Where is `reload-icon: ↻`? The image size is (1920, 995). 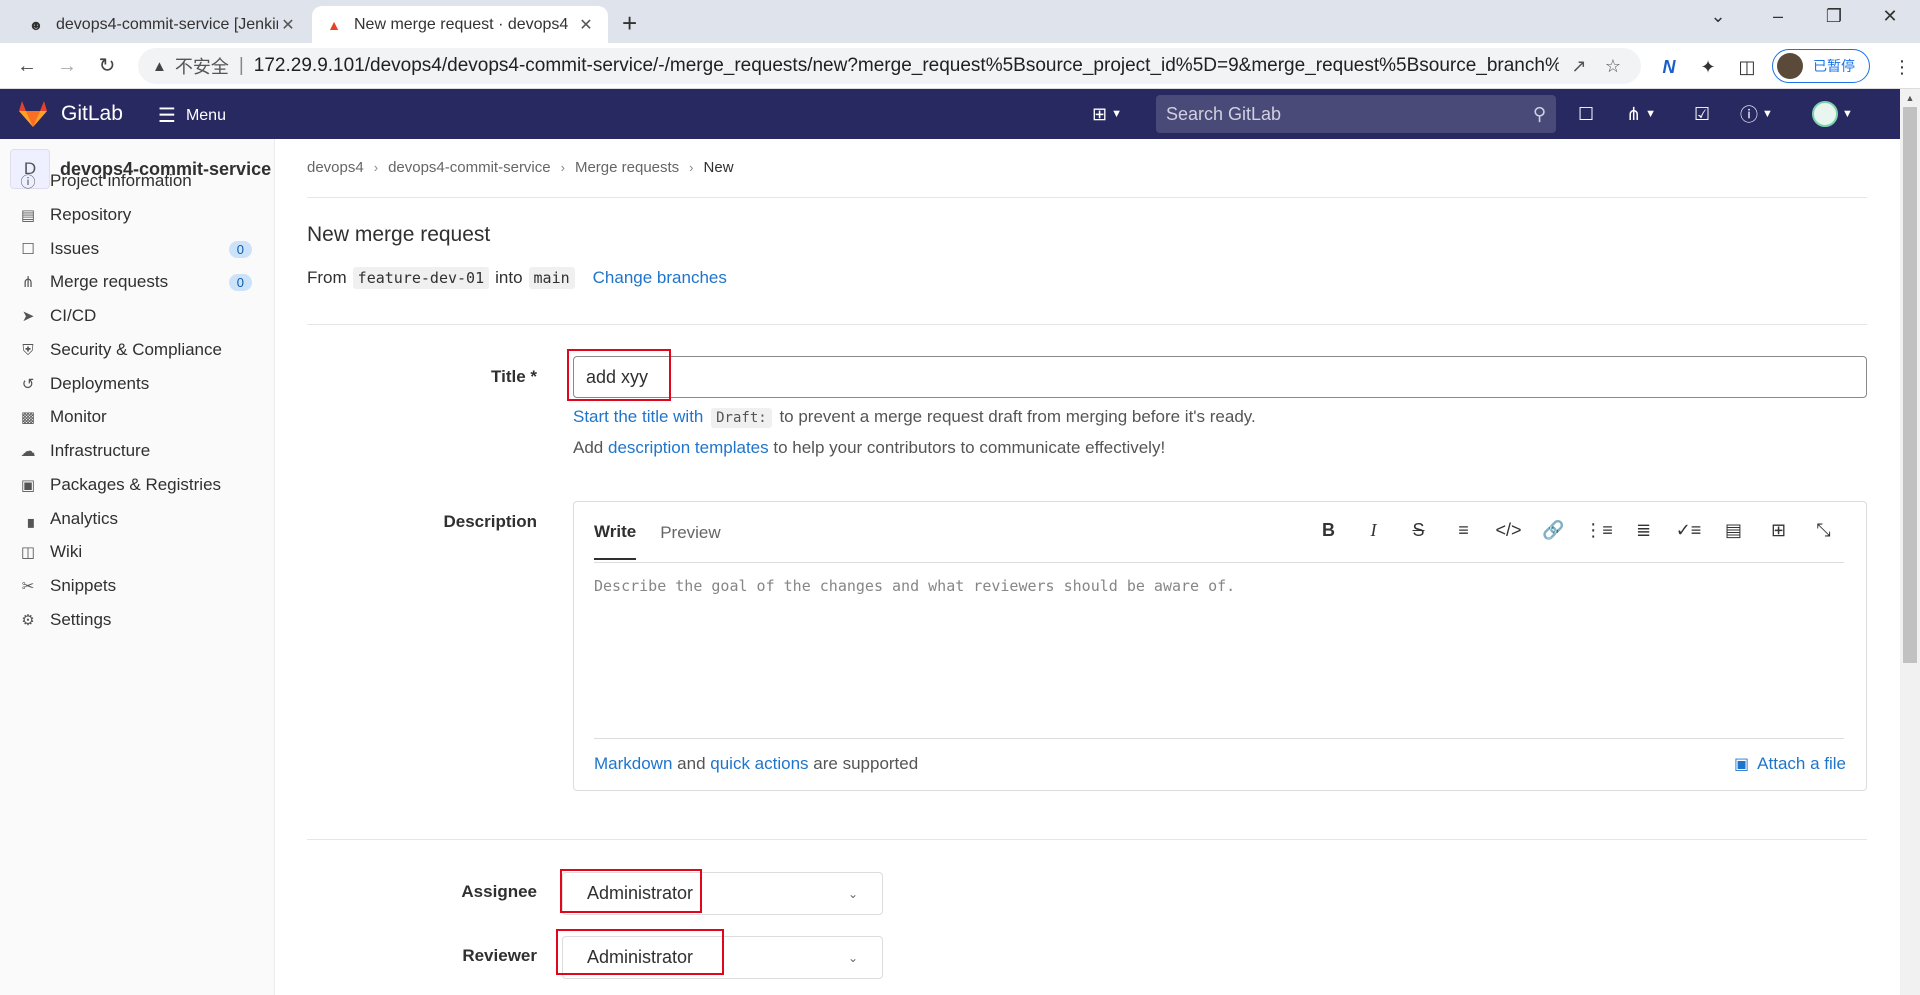 reload-icon: ↻ is located at coordinates (107, 66).